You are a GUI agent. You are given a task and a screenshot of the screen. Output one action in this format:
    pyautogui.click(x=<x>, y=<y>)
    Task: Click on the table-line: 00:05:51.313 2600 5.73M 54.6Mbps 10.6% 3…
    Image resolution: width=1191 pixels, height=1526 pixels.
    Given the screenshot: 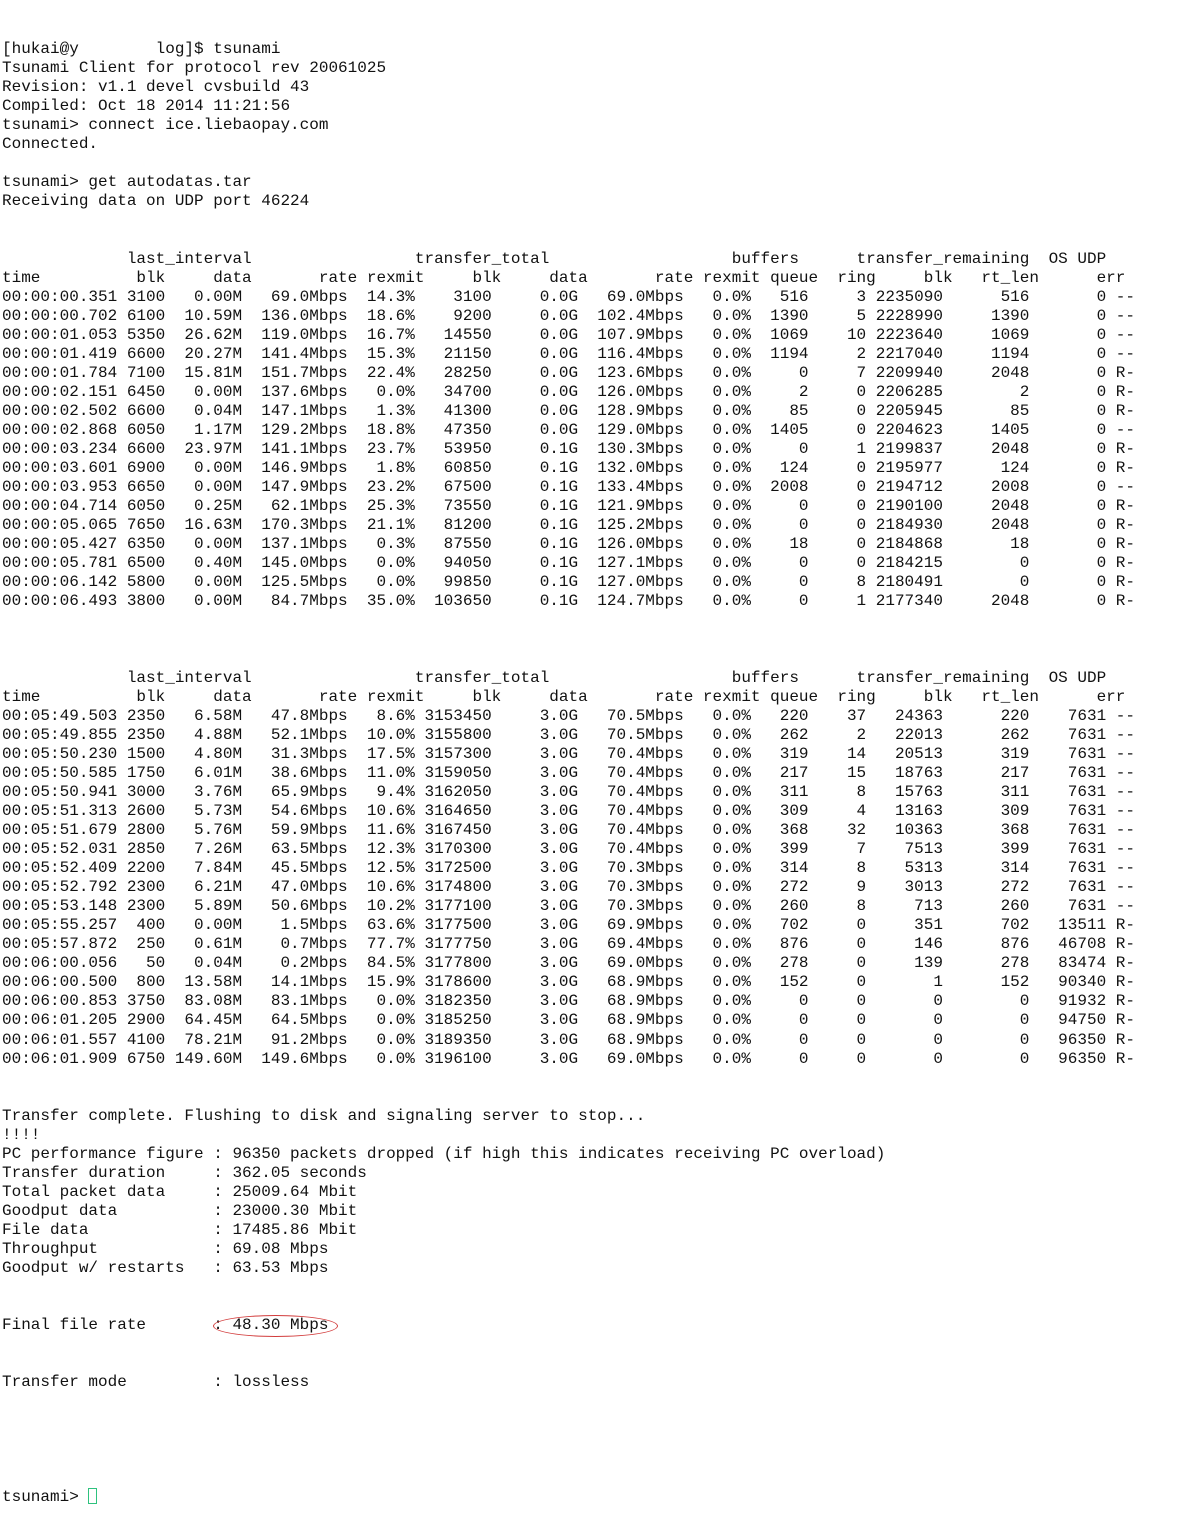 What is the action you would take?
    pyautogui.click(x=568, y=810)
    